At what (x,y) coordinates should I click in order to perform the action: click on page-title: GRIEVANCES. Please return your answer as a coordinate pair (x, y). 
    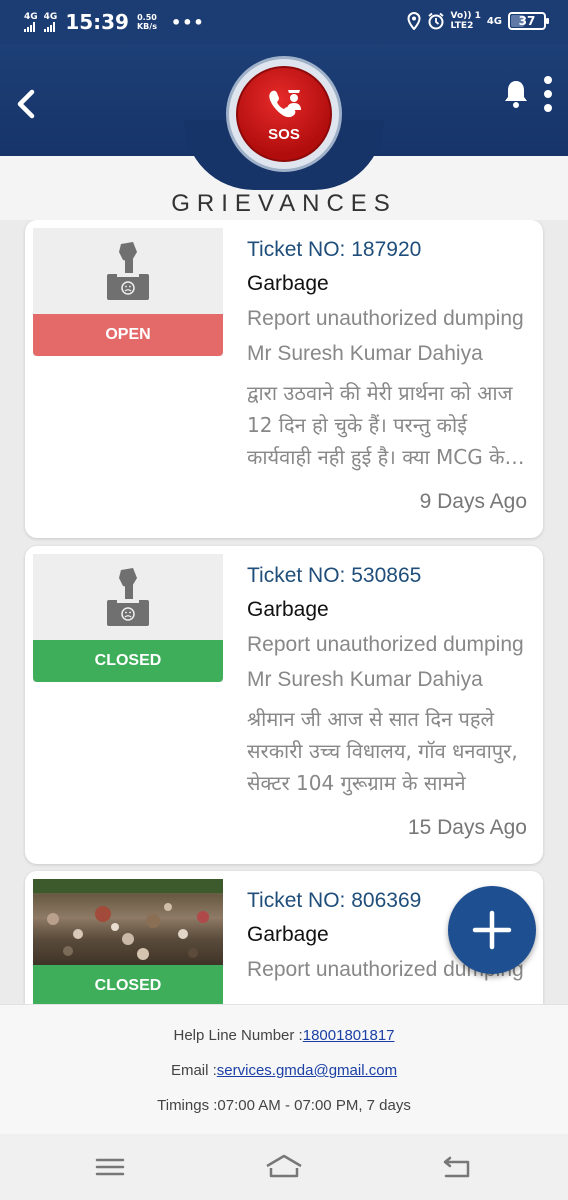
    Looking at the image, I should click on (284, 203).